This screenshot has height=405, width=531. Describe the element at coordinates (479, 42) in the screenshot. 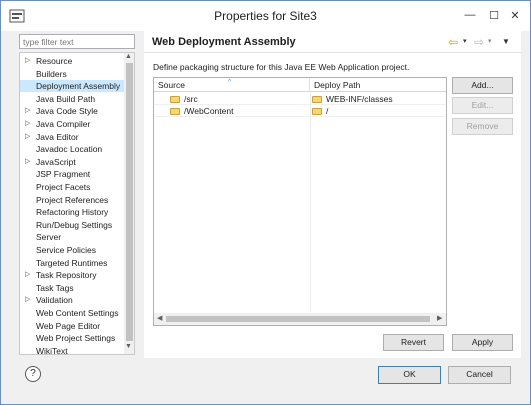

I see `forward-arrow-icon: ⇨` at that location.